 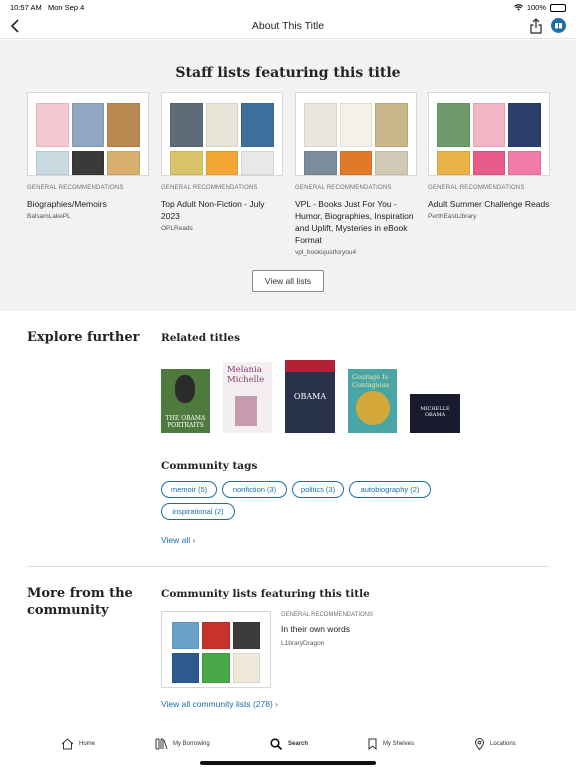 What do you see at coordinates (222, 210) in the screenshot?
I see `list-title: Top Adult Non-Fiction - July 2023` at bounding box center [222, 210].